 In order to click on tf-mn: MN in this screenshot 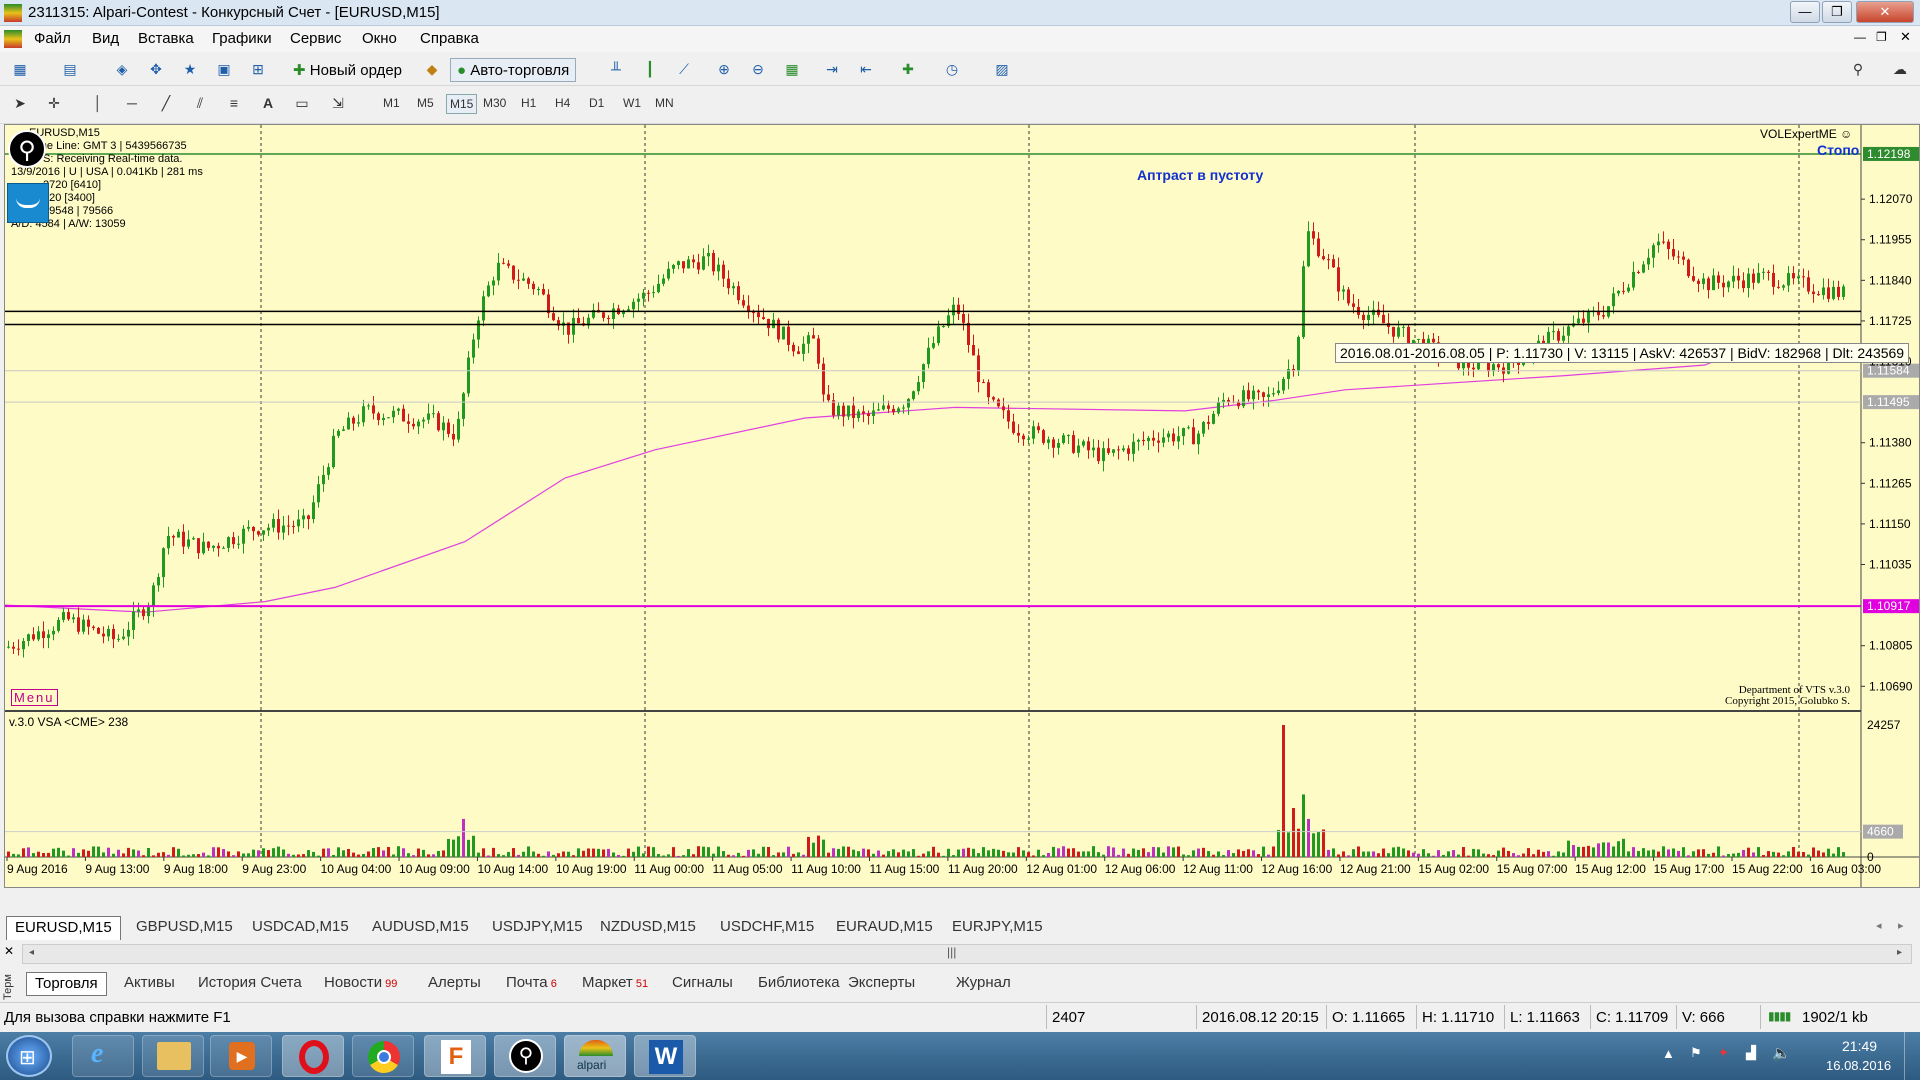, I will do `click(664, 103)`.